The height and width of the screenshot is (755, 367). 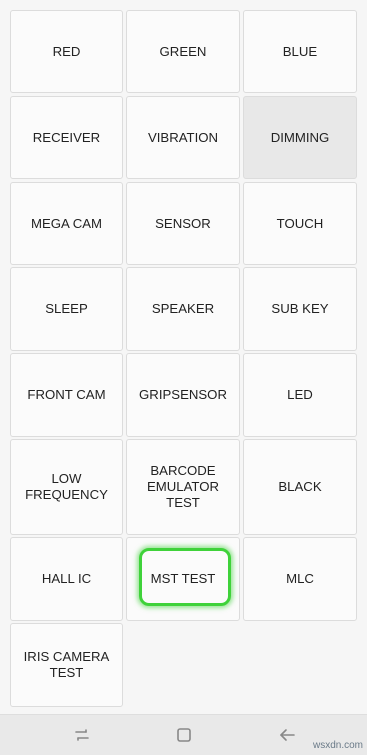 I want to click on test-button-gripsensor: GRIPSENSOR, so click(x=183, y=395).